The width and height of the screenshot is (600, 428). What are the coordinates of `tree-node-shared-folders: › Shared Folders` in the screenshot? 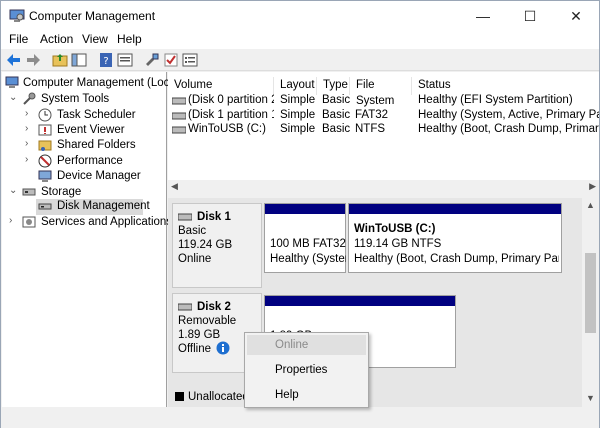 It's located at (95, 146).